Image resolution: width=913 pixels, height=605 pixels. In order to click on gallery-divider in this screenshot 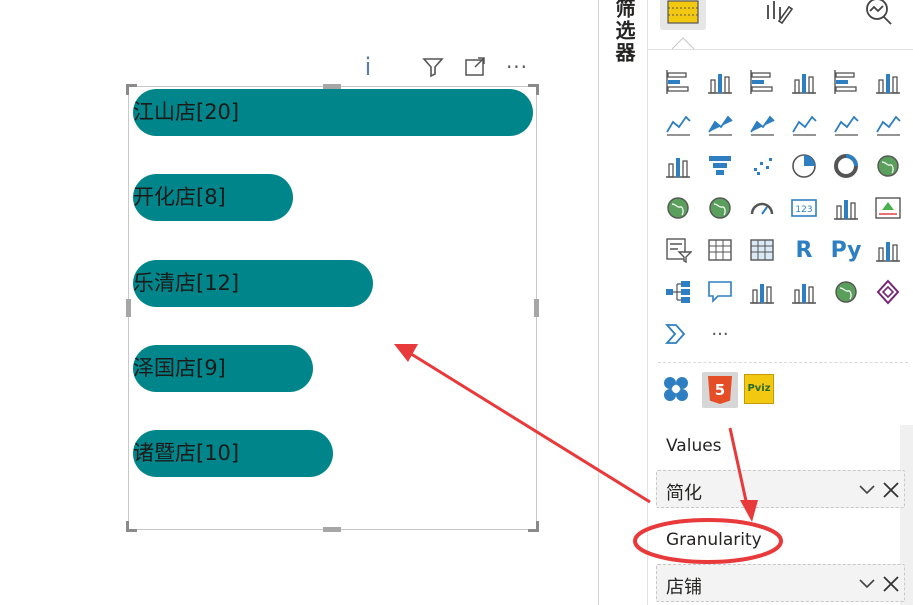, I will do `click(783, 362)`.